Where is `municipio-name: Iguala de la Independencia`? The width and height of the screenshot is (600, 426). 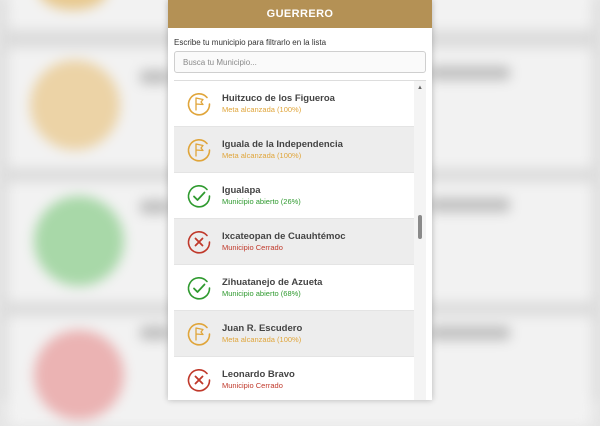
municipio-name: Iguala de la Independencia is located at coordinates (282, 144).